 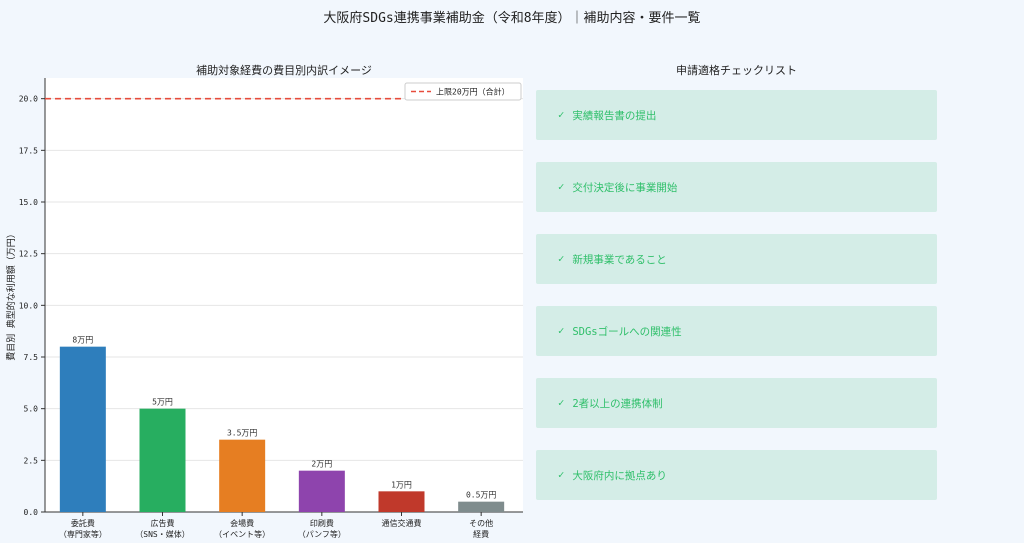 What do you see at coordinates (625, 187) in the screenshot?
I see `checklist-item-label: 交付決定後に事業開始` at bounding box center [625, 187].